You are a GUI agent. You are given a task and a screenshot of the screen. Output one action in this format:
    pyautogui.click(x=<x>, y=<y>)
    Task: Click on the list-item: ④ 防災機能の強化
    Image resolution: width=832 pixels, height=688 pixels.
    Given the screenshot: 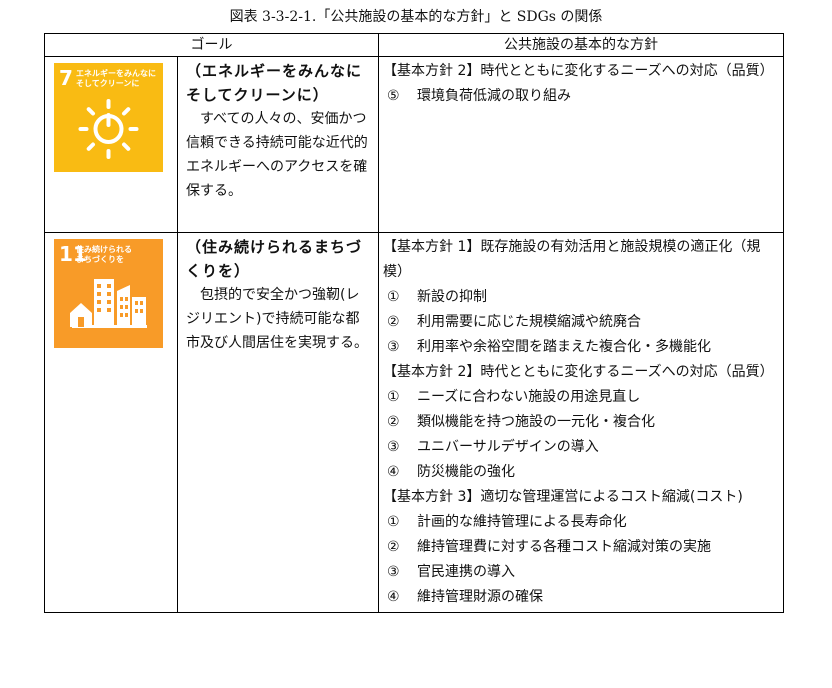 What is the action you would take?
    pyautogui.click(x=451, y=472)
    